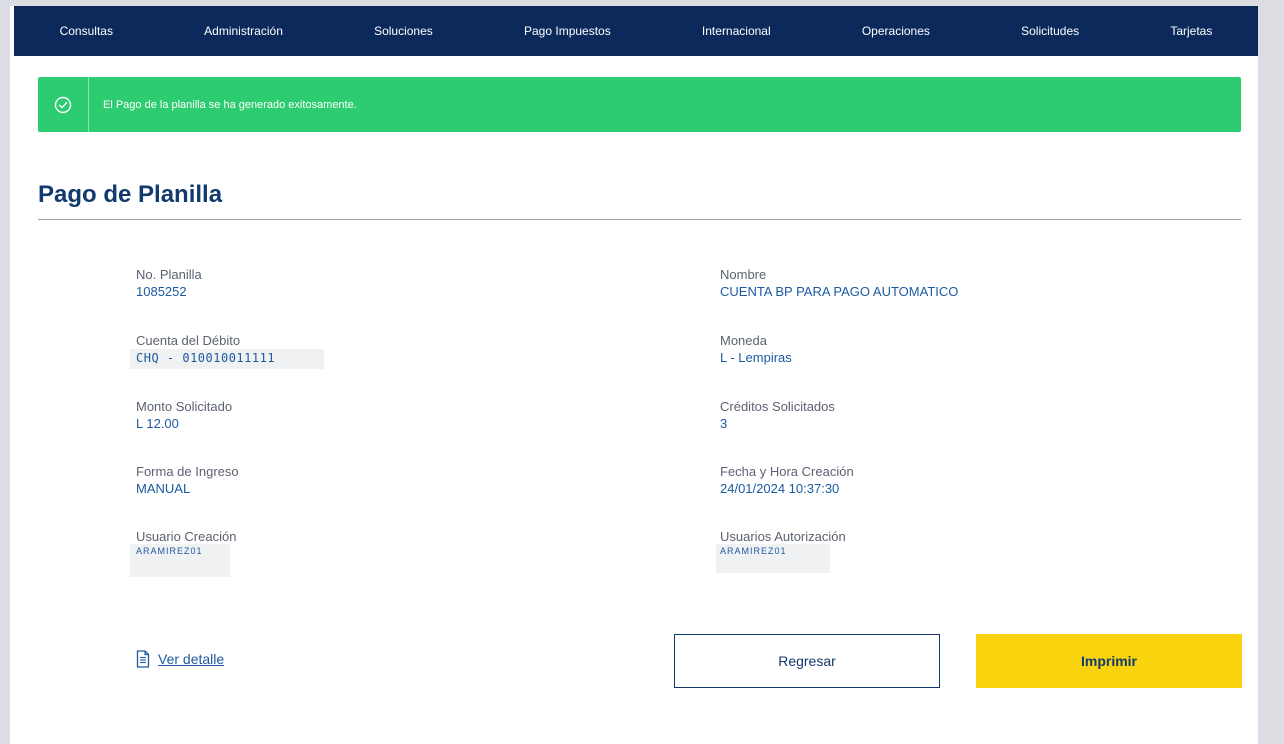 The height and width of the screenshot is (744, 1284). I want to click on field-label: Usuarios Autorización, so click(783, 536).